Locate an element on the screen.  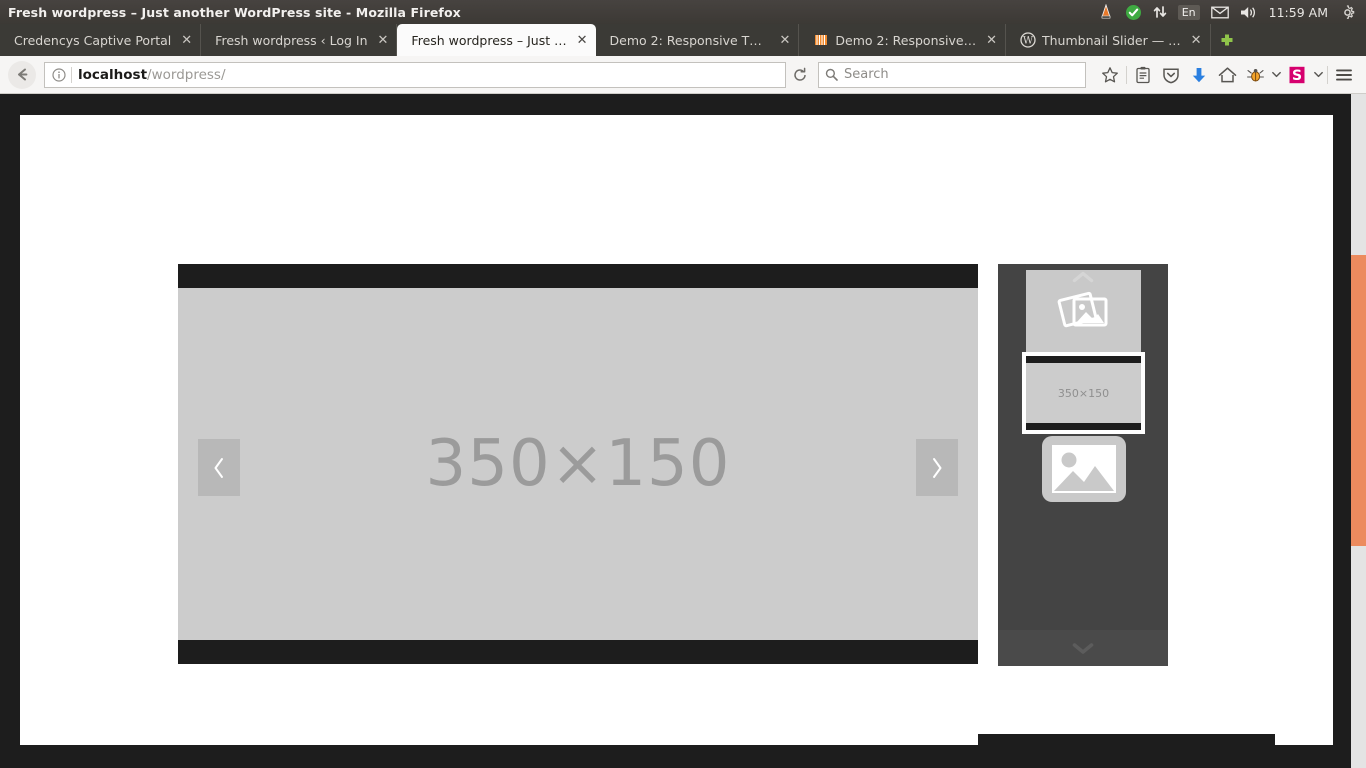
back-button is located at coordinates (22, 74).